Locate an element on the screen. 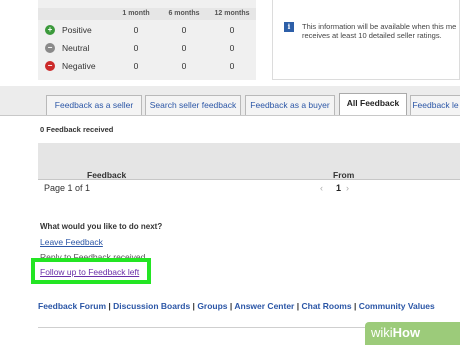 The height and width of the screenshot is (345, 460). rating-label: Positive is located at coordinates (77, 30).